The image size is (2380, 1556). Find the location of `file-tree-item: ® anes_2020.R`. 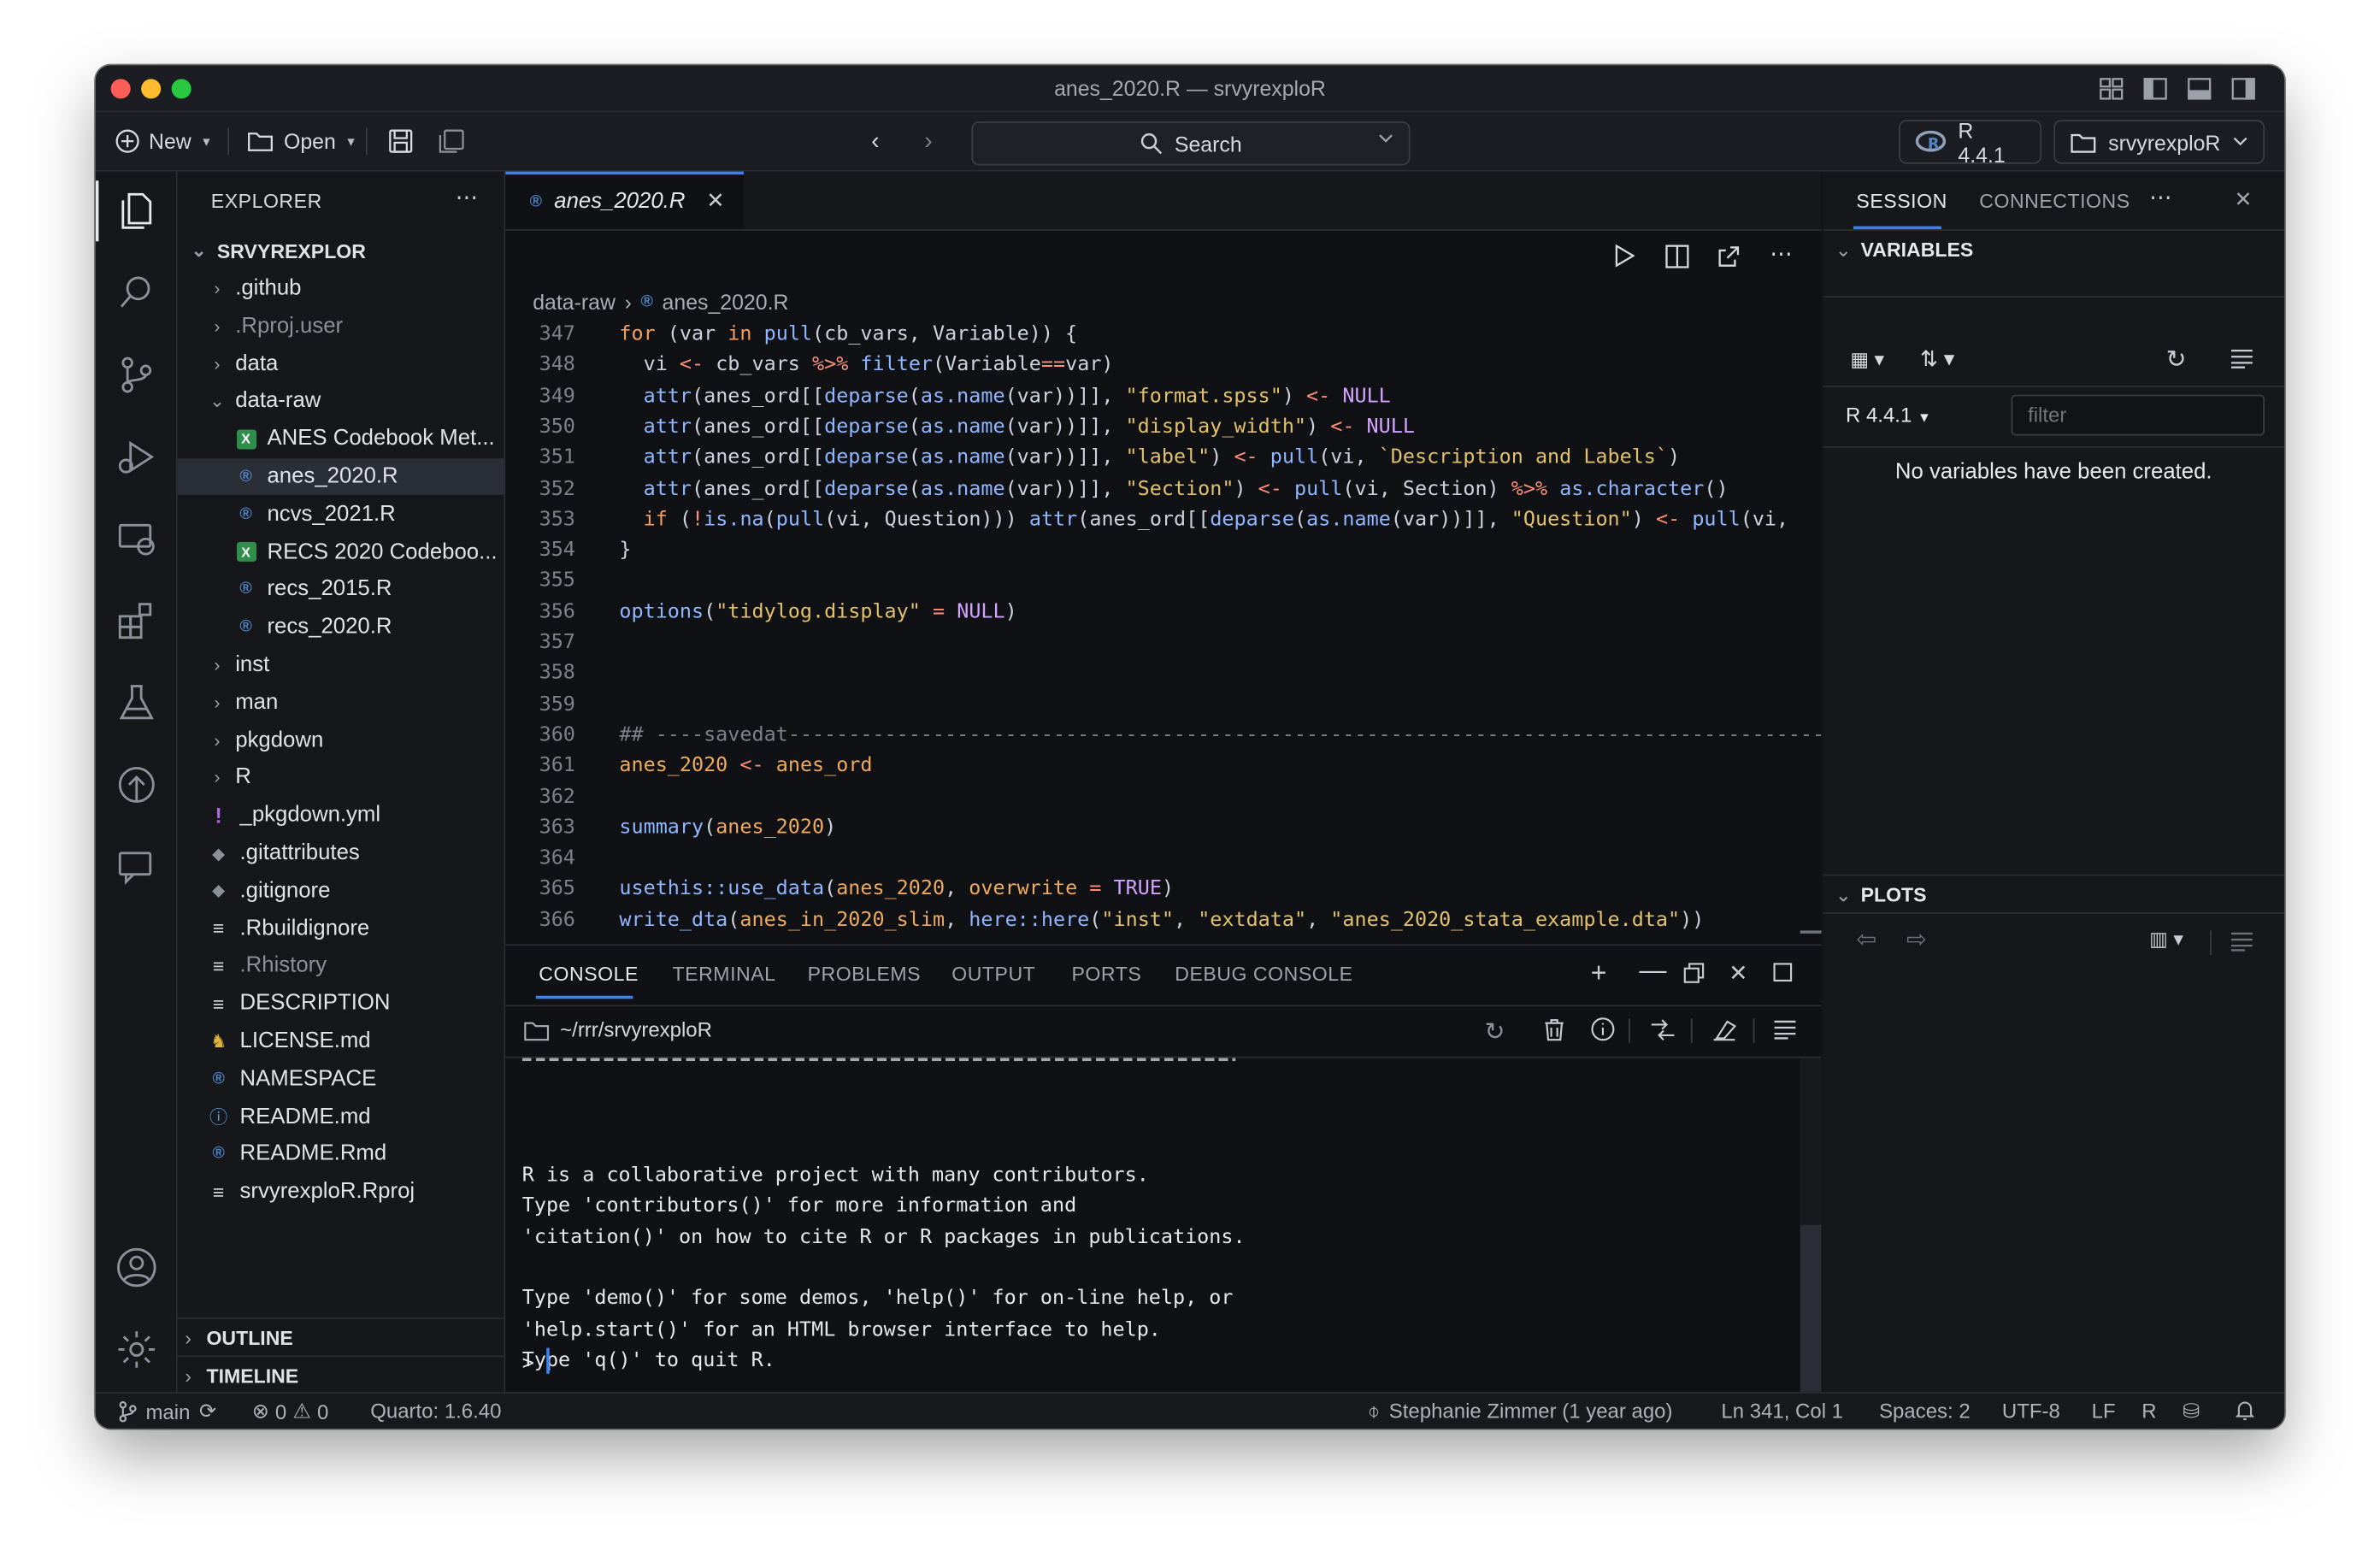

file-tree-item: ® anes_2020.R is located at coordinates (341, 476).